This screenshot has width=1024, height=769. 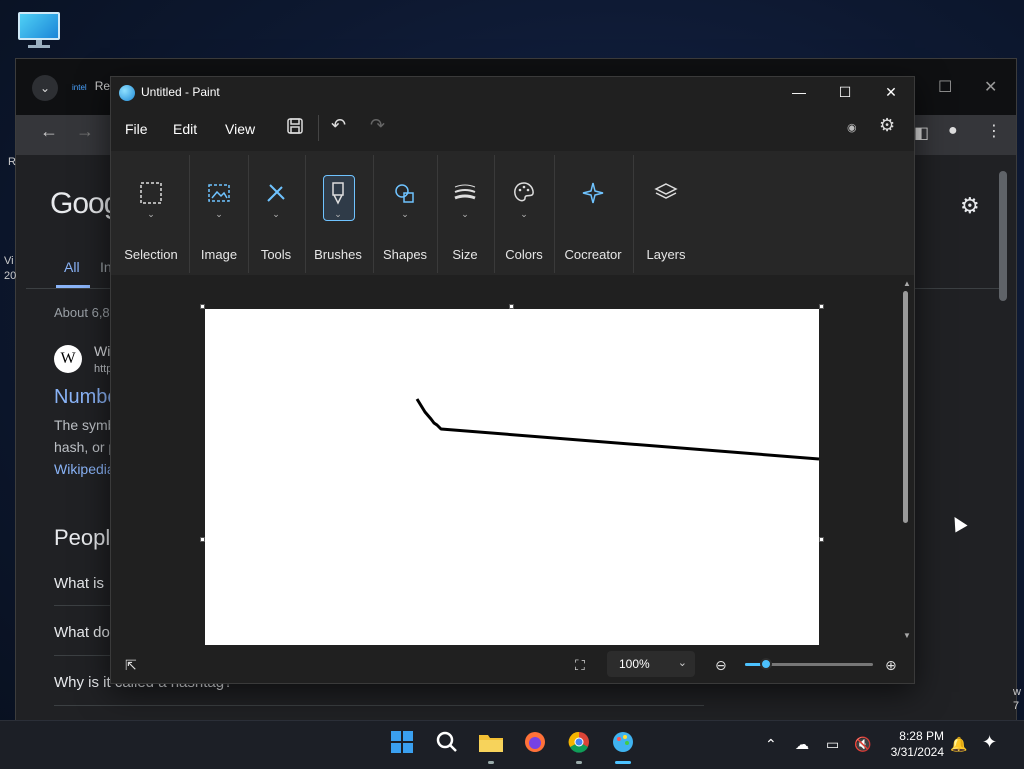 What do you see at coordinates (535, 743) in the screenshot?
I see `firefox-icon` at bounding box center [535, 743].